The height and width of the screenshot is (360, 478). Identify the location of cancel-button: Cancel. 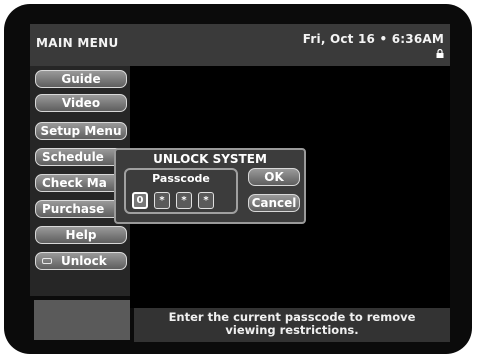
(274, 203).